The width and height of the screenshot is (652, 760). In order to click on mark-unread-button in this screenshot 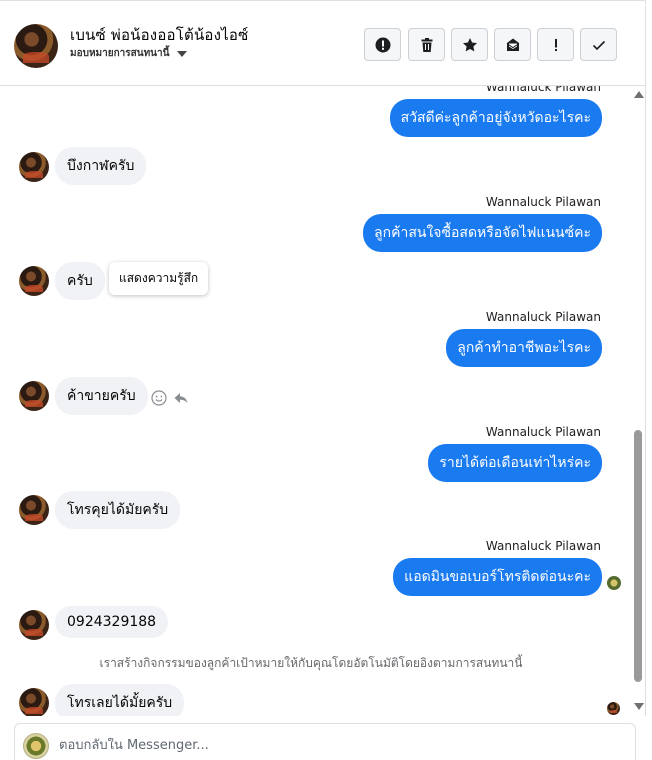, I will do `click(512, 44)`.